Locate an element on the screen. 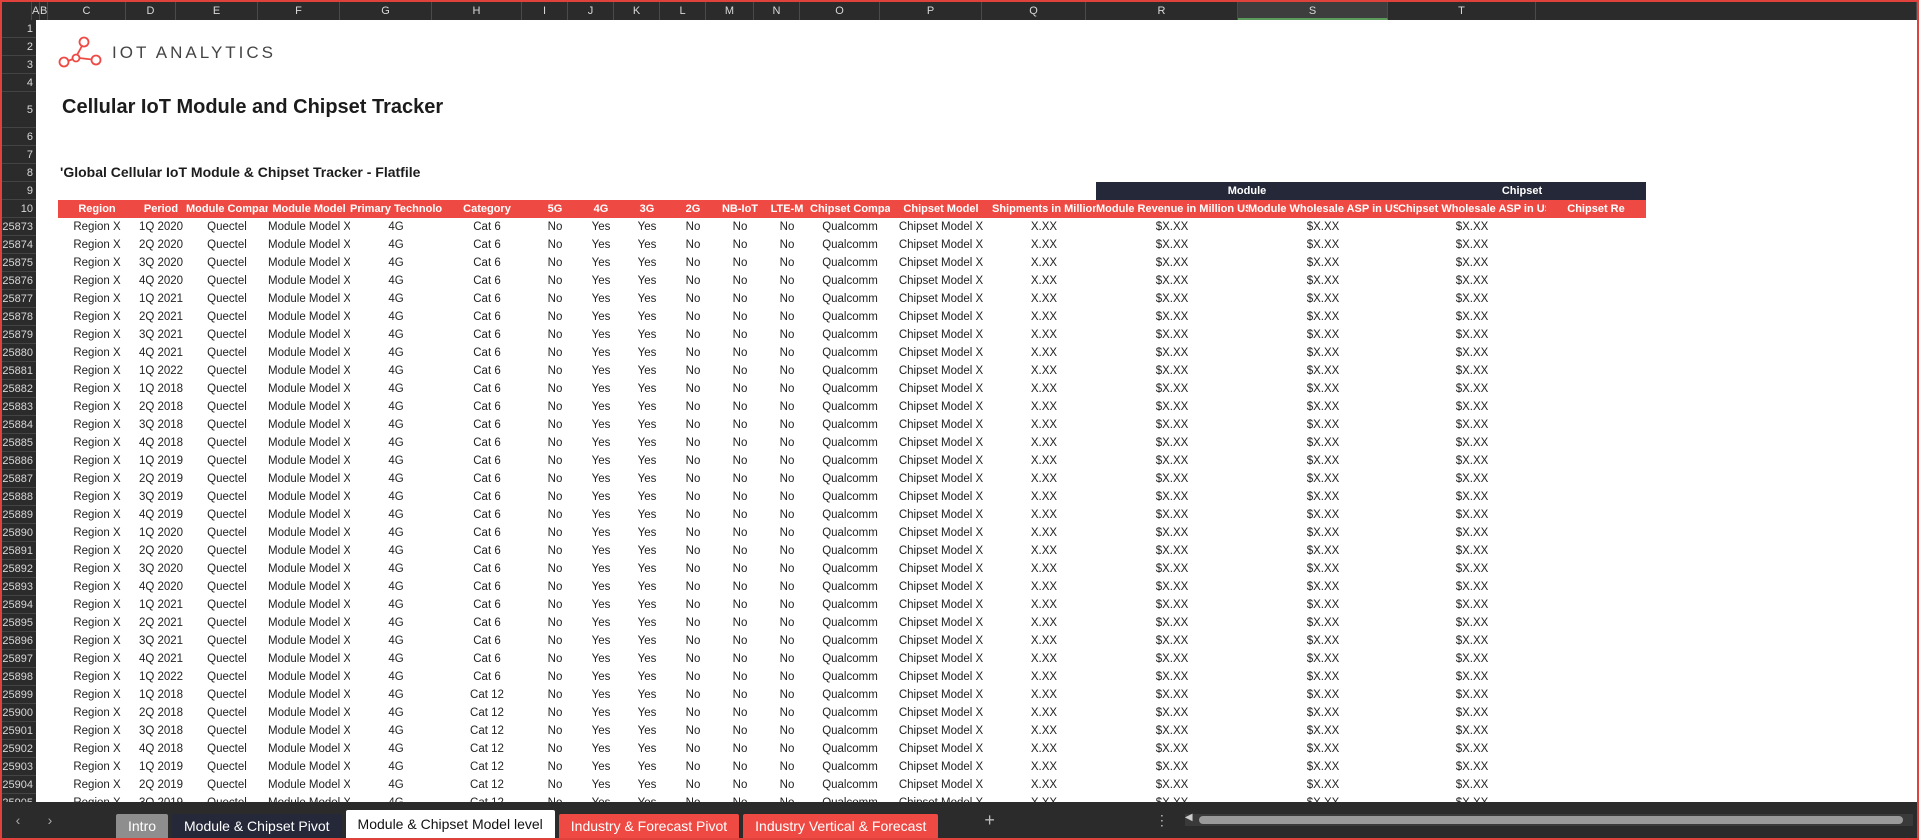  sheet-tab-3: Module & Chipset Model level is located at coordinates (450, 824).